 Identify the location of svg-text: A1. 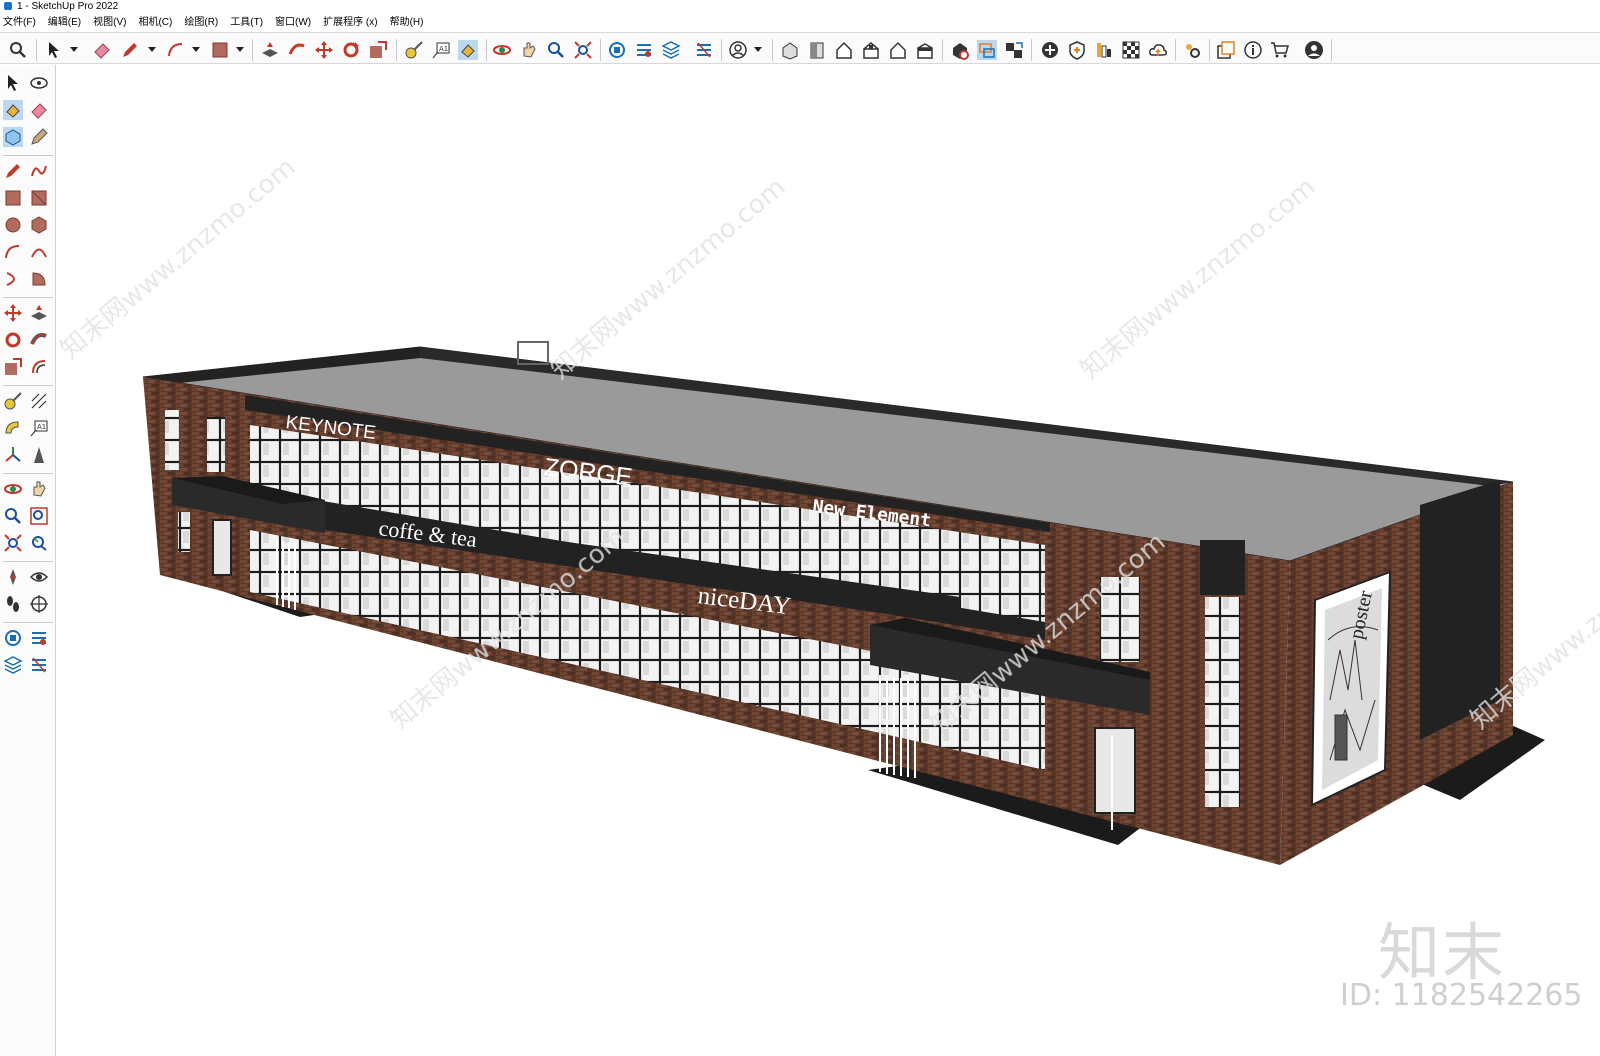
(443, 49).